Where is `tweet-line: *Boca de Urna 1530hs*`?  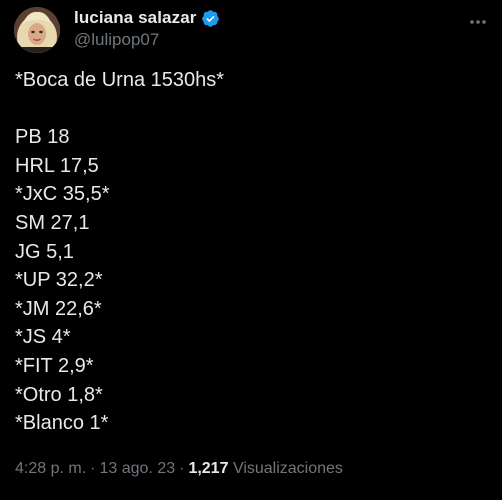 tweet-line: *Boca de Urna 1530hs* is located at coordinates (120, 80).